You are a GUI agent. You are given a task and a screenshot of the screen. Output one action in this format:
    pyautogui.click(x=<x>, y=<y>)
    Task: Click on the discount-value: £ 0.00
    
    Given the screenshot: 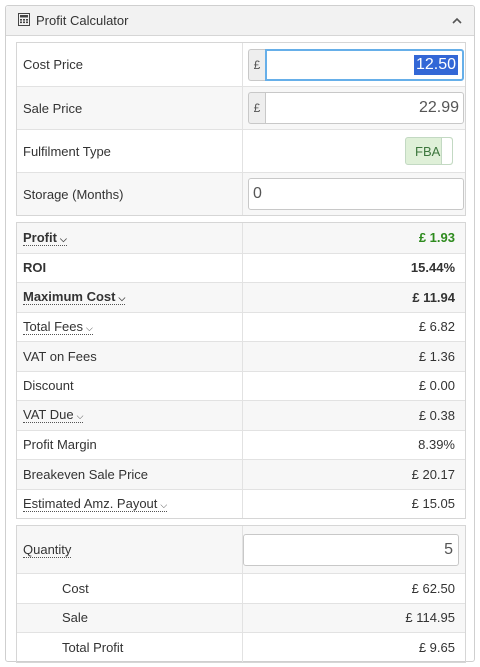 What is the action you would take?
    pyautogui.click(x=436, y=386)
    